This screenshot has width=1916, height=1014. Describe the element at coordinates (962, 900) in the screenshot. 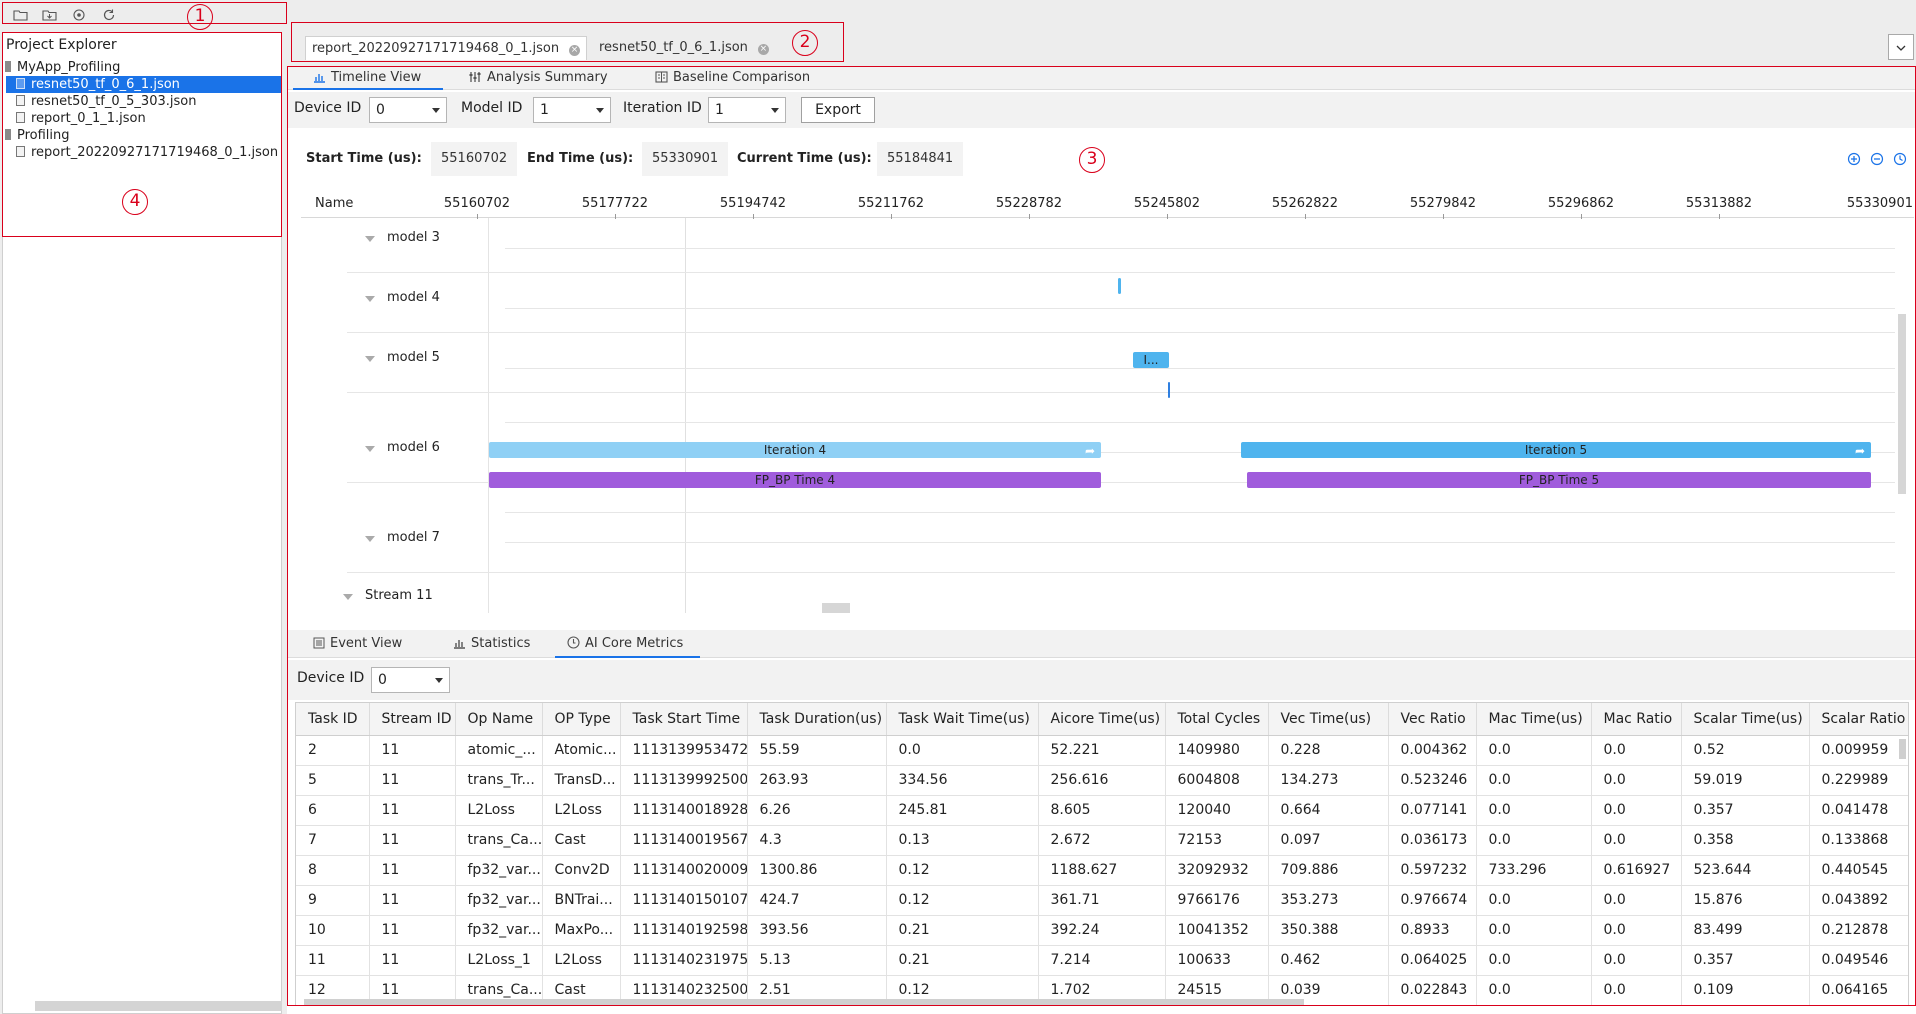

I see `table-cell: 0.12` at that location.